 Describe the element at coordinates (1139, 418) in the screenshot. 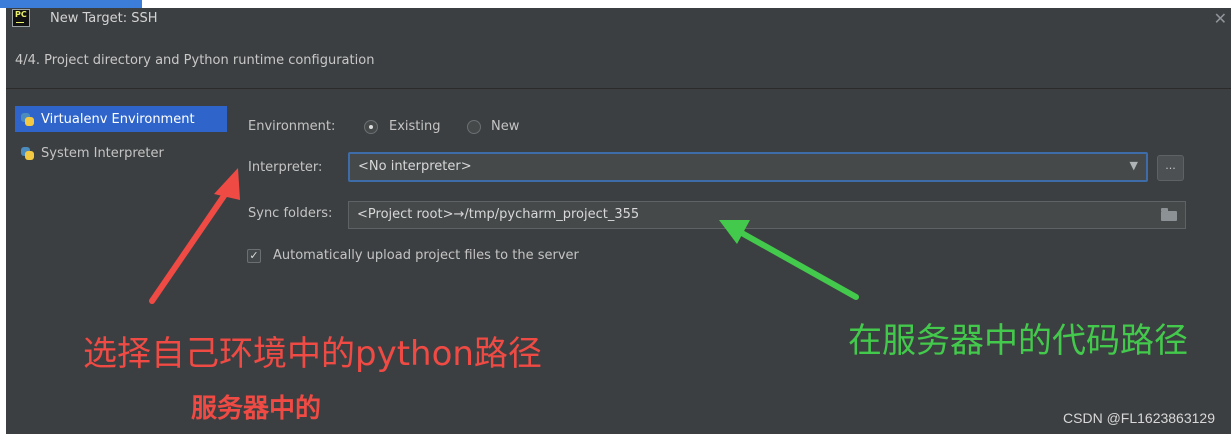

I see `watermark: CSDN @FL1623863129` at that location.